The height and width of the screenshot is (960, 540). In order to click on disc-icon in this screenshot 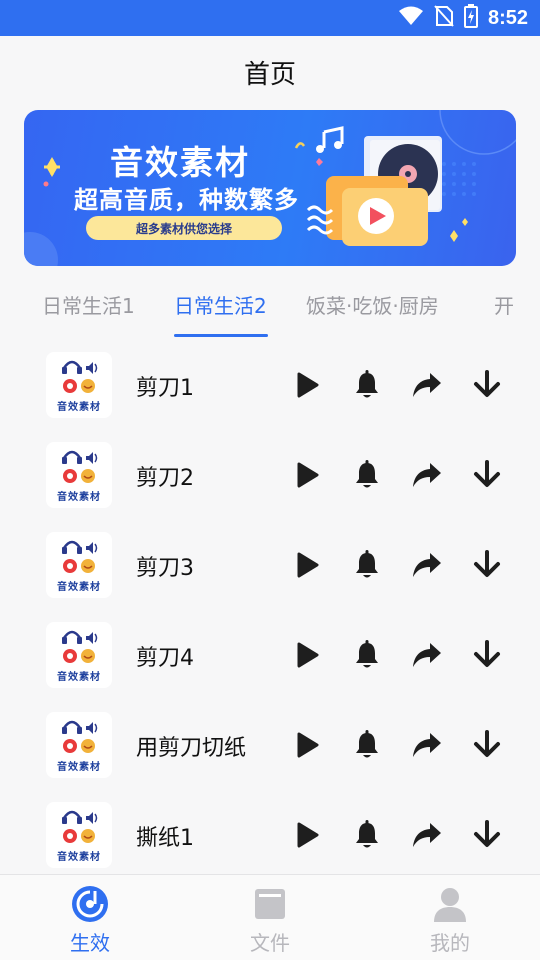, I will do `click(90, 904)`.